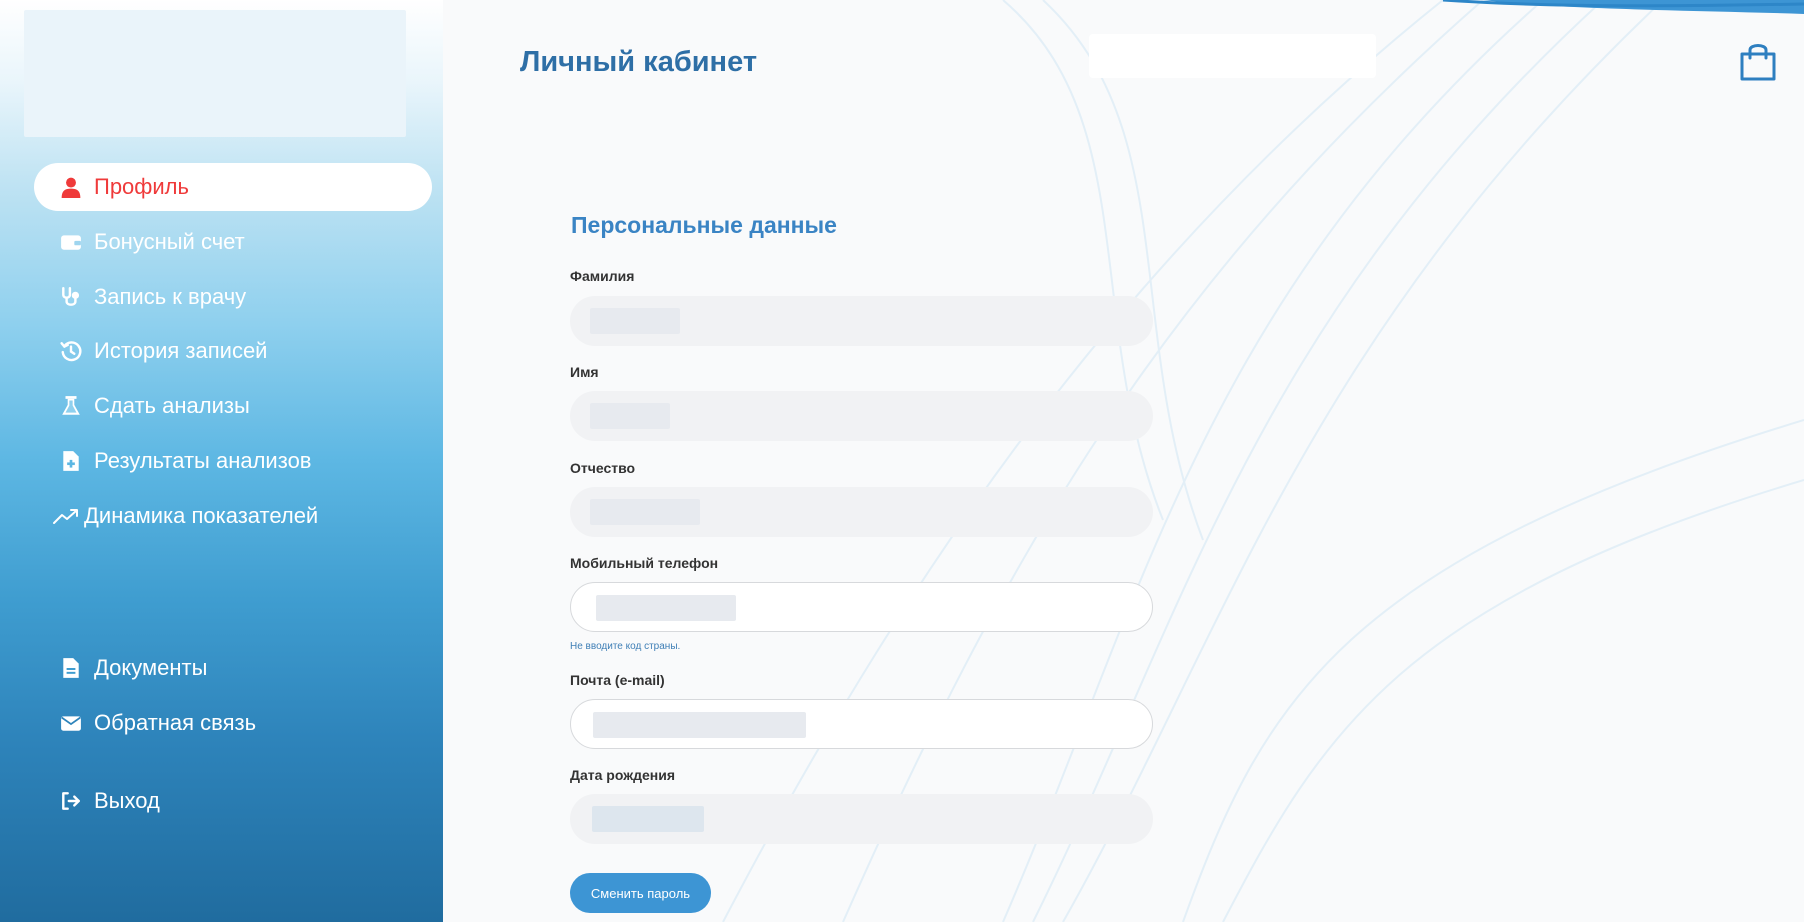  I want to click on sidebar-item-bonus: Бонусный счет, so click(139, 242).